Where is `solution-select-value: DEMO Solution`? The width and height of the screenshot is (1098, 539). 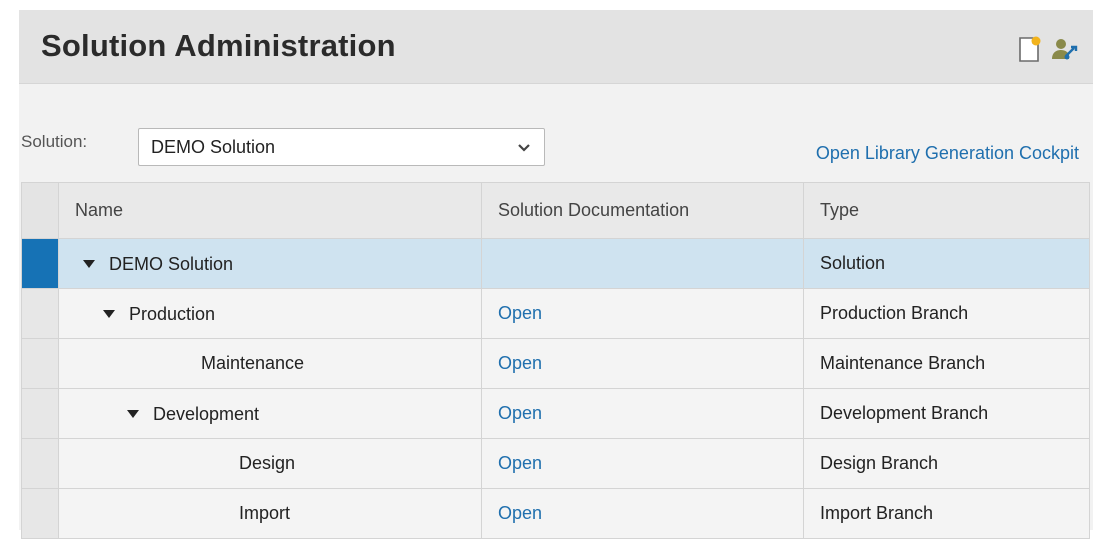 solution-select-value: DEMO Solution is located at coordinates (213, 147).